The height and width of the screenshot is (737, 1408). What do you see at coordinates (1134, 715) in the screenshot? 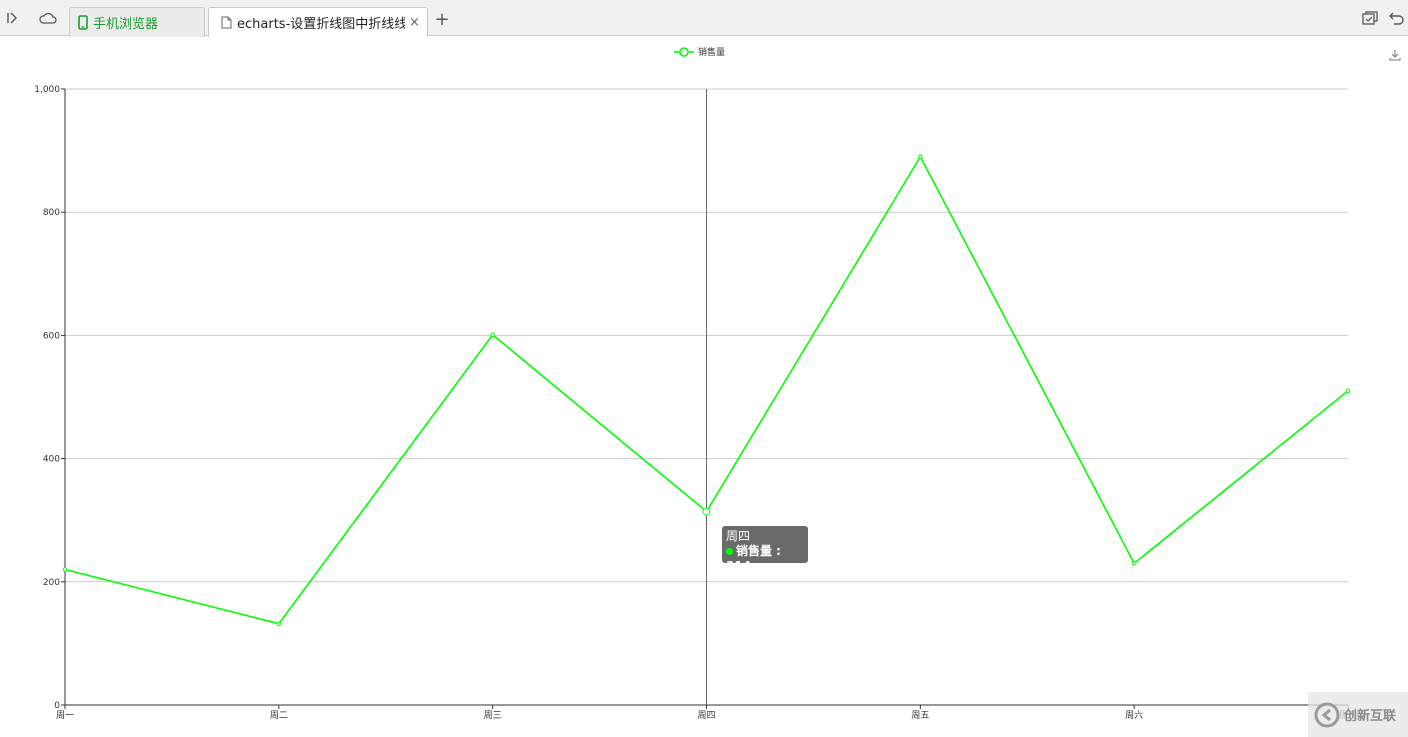
I see `x-tick-label: 周六` at bounding box center [1134, 715].